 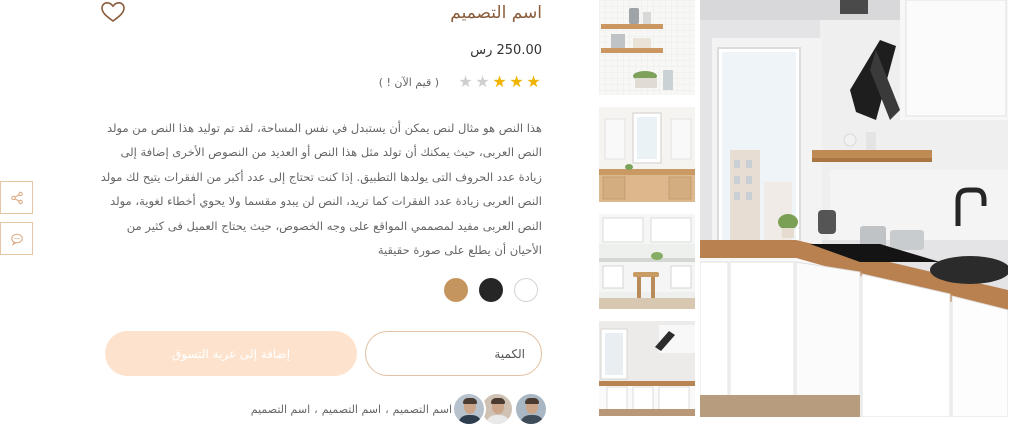 I want to click on share-button, so click(x=16, y=197).